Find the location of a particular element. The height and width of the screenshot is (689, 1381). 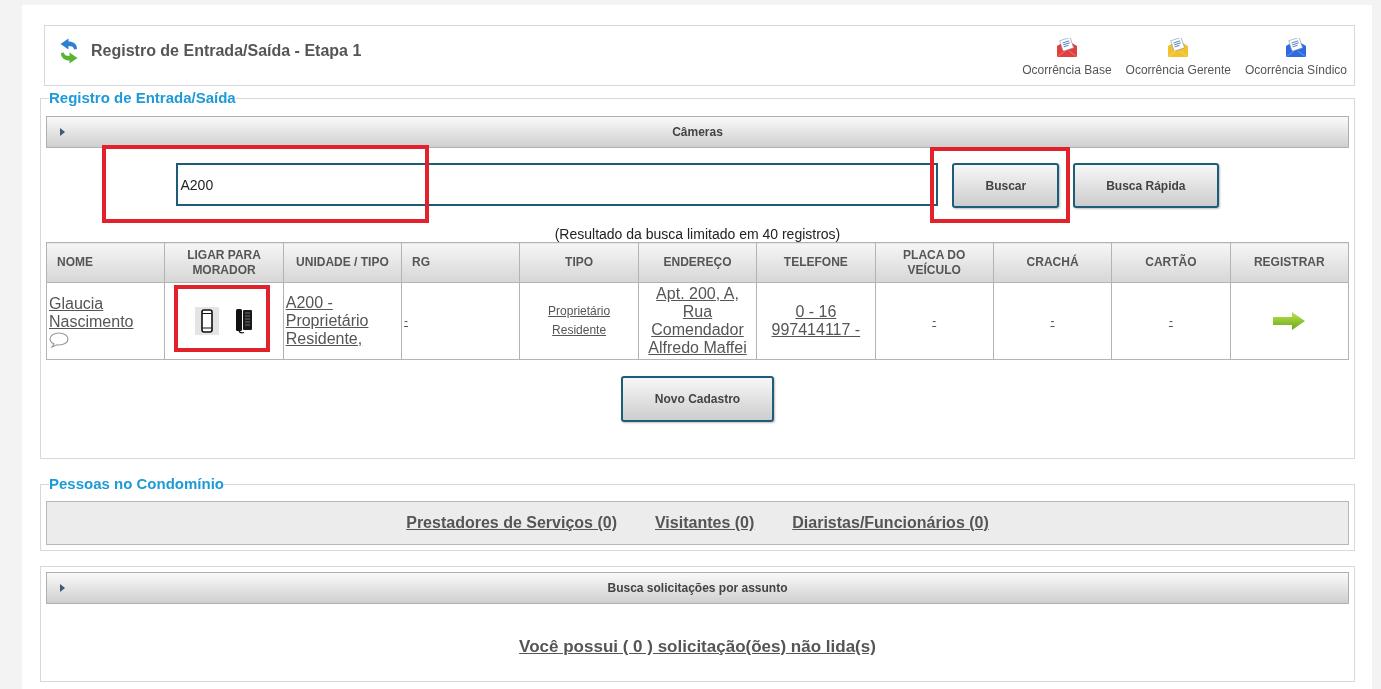

column-header: NOME is located at coordinates (105, 262).